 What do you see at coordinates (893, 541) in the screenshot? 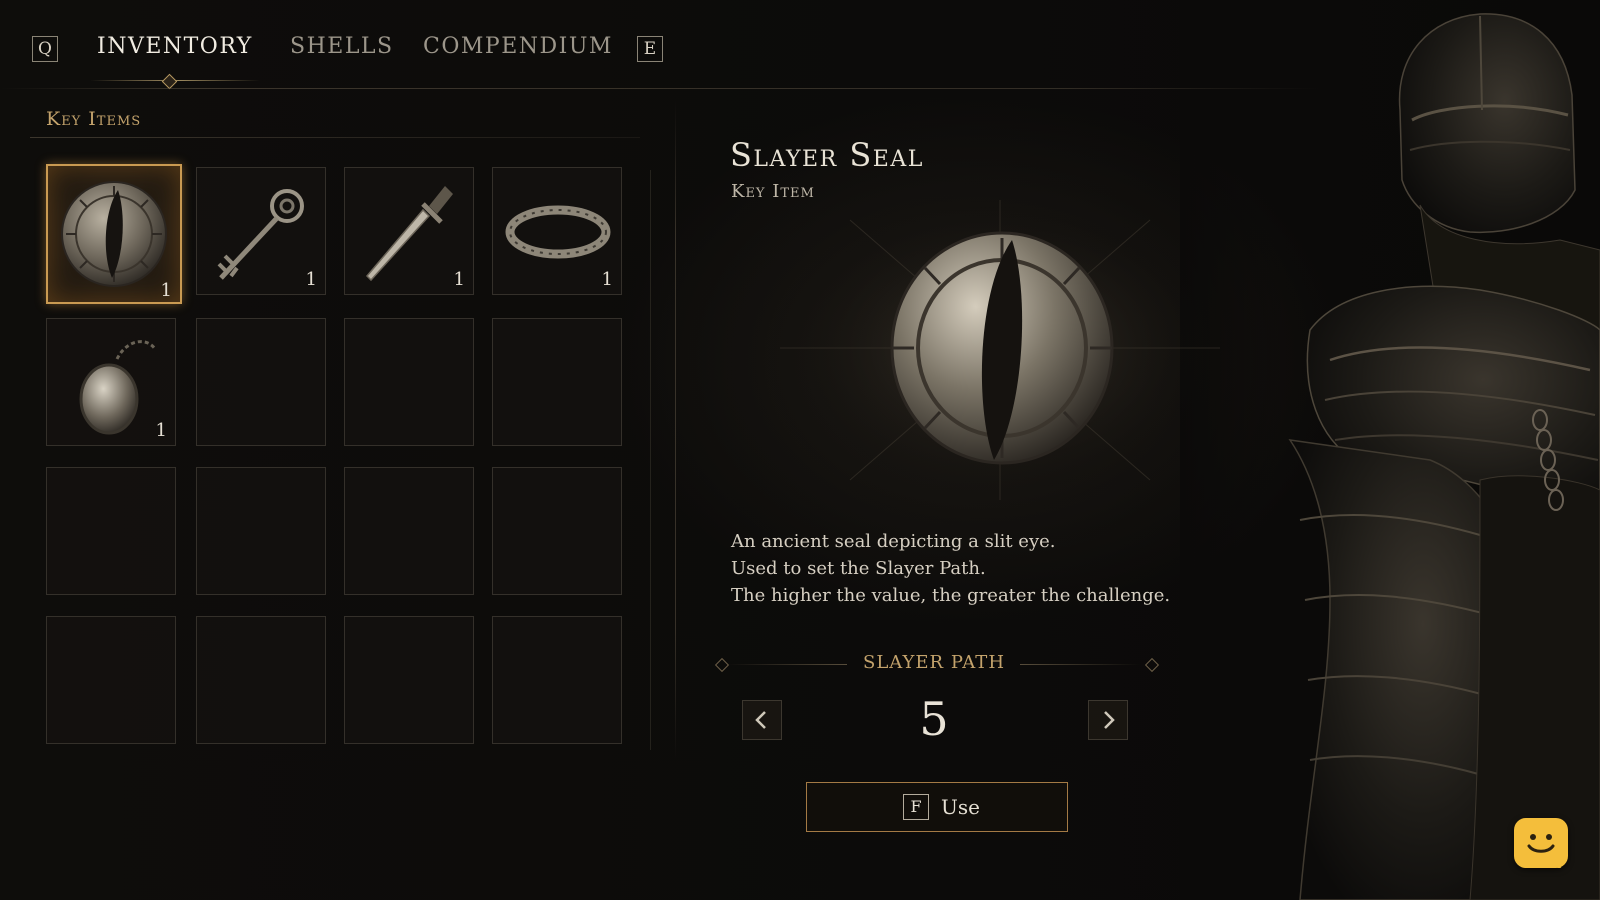
I see `description-line: An ancient seal depicting a slit eye.` at bounding box center [893, 541].